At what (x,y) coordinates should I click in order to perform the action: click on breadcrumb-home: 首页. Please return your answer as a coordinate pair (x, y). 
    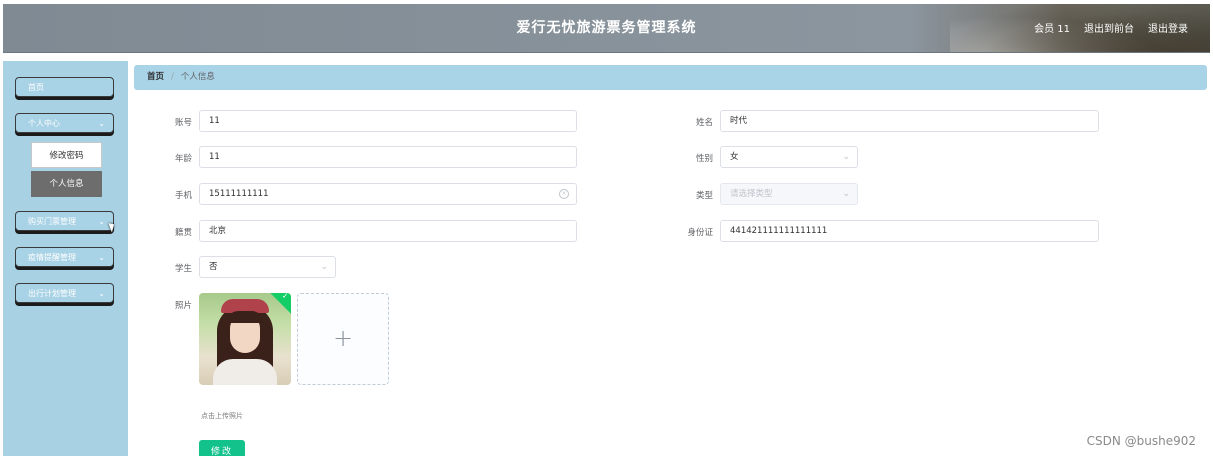
    Looking at the image, I should click on (155, 77).